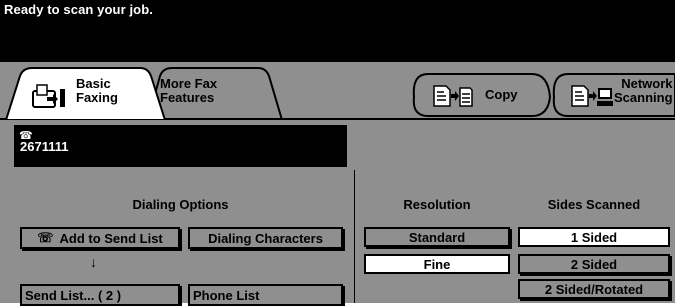  Describe the element at coordinates (501, 94) in the screenshot. I see `copy-button-label: Copy` at that location.